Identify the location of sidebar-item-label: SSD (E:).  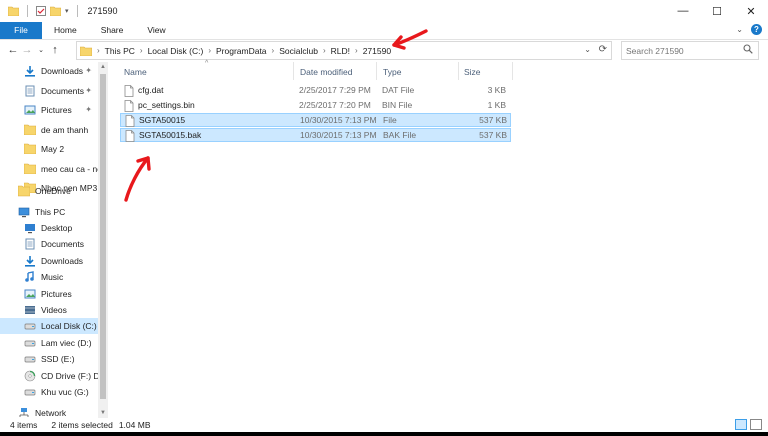
(58, 359).